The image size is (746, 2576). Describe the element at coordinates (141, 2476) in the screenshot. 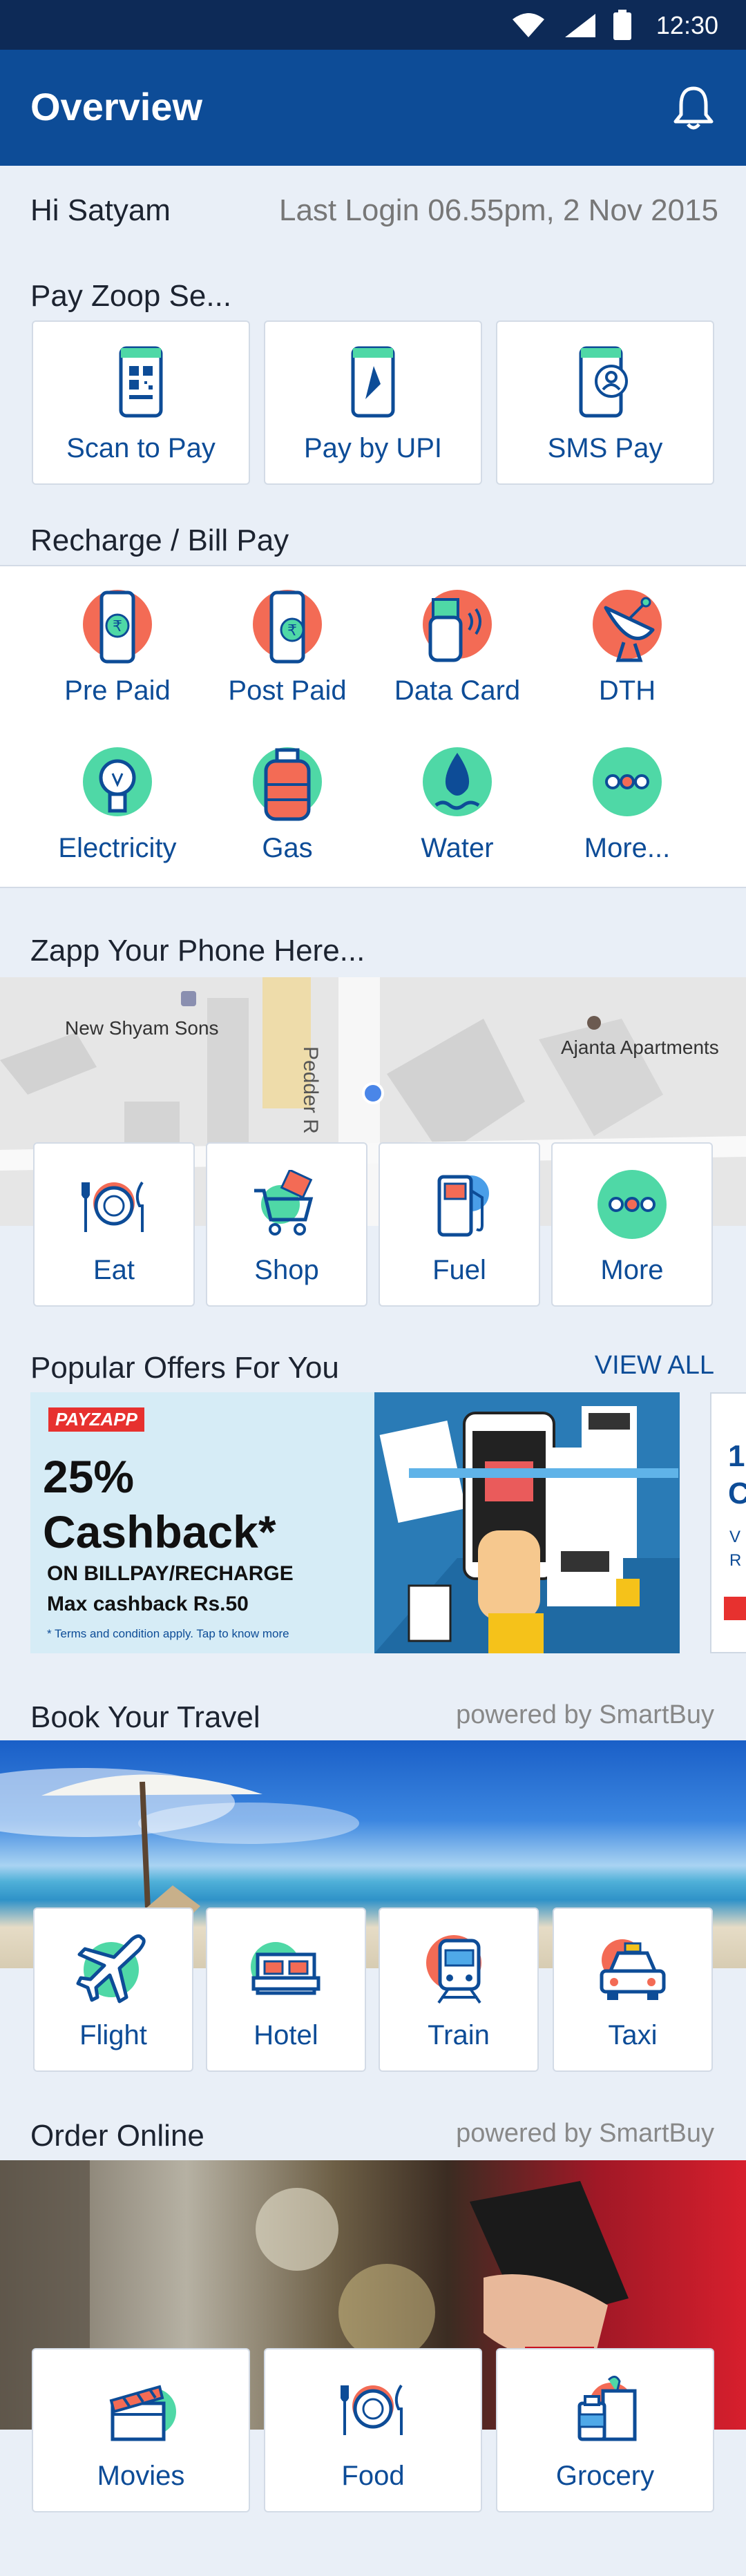

I see `movies-label: Movies` at that location.